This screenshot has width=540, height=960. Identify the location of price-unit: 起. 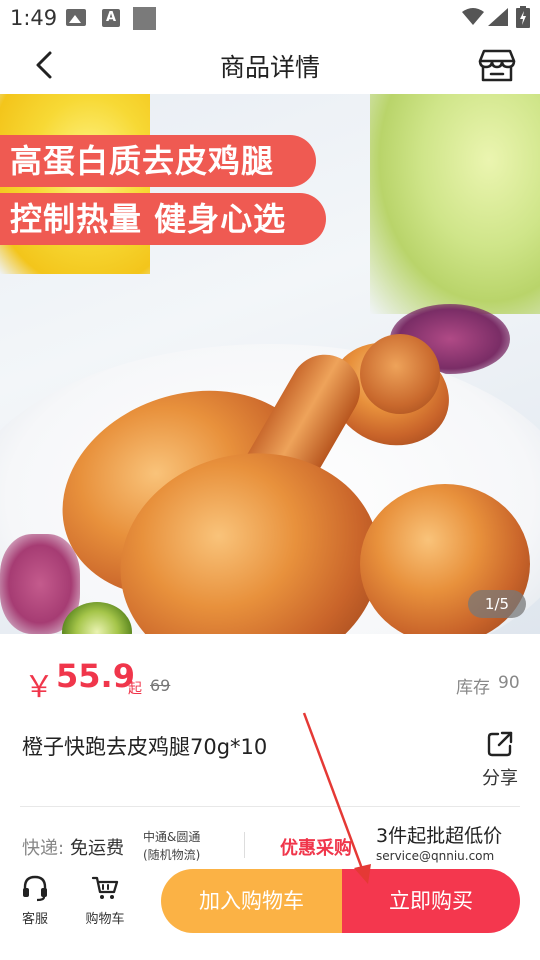
(135, 689).